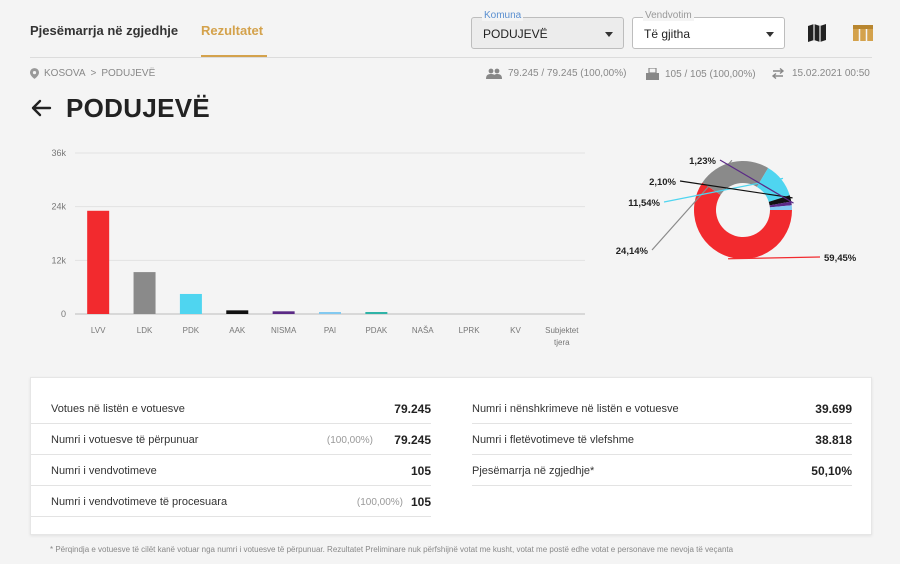 Image resolution: width=900 pixels, height=564 pixels. What do you see at coordinates (503, 15) in the screenshot?
I see `komuna-label: Komuna` at bounding box center [503, 15].